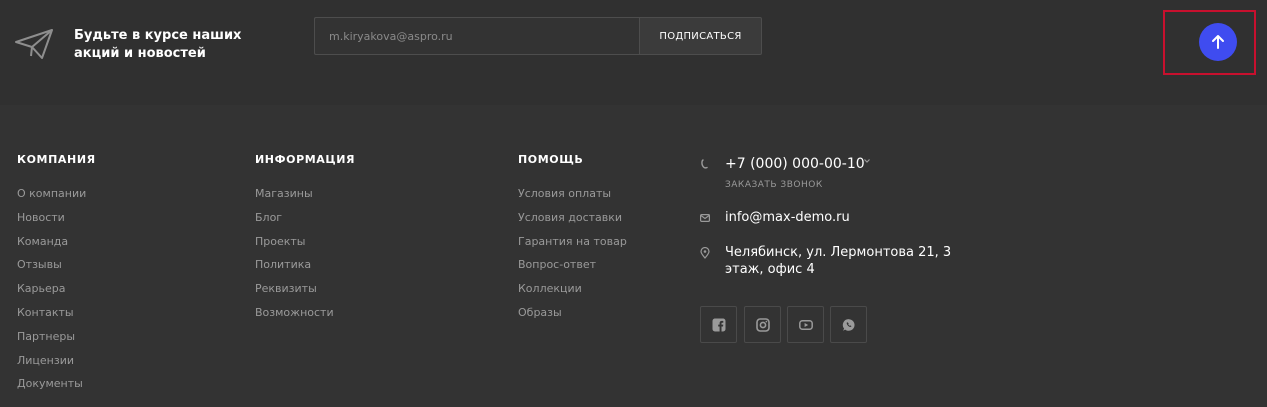  I want to click on facebook-icon, so click(719, 325).